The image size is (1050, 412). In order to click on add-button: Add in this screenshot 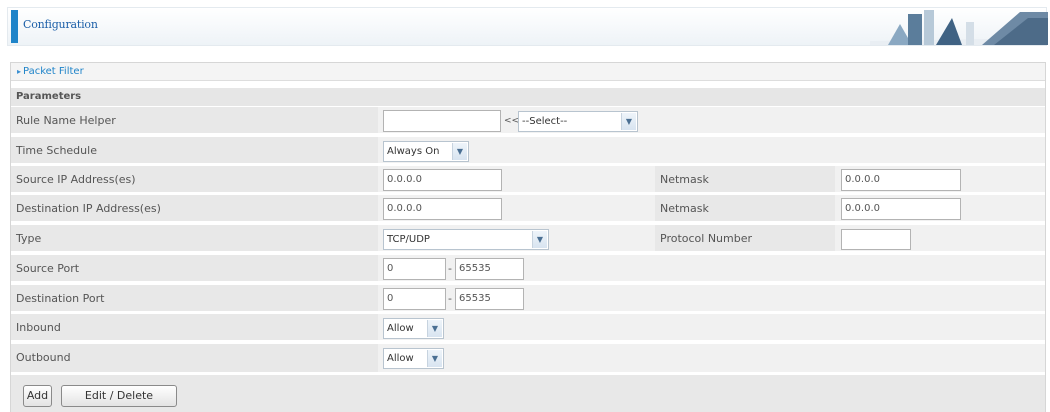, I will do `click(37, 396)`.